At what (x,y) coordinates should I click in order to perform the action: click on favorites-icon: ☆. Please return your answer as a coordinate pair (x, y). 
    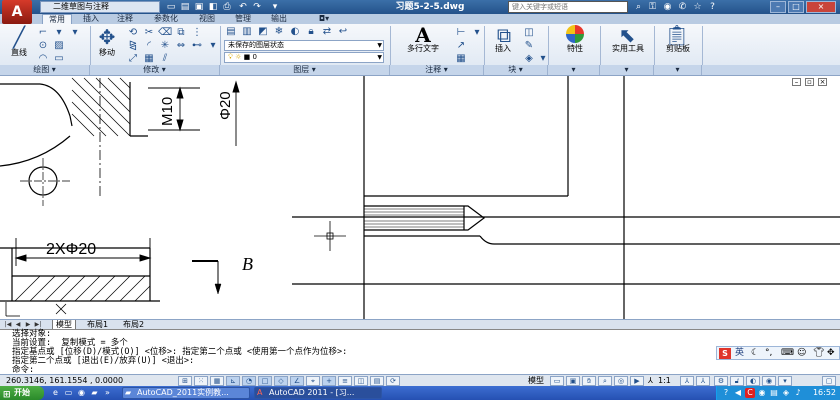
    Looking at the image, I should click on (697, 7).